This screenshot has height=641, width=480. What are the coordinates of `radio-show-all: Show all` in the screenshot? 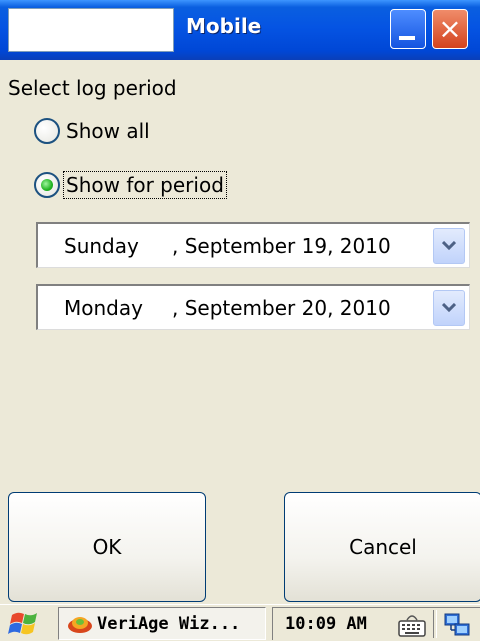 It's located at (93, 131).